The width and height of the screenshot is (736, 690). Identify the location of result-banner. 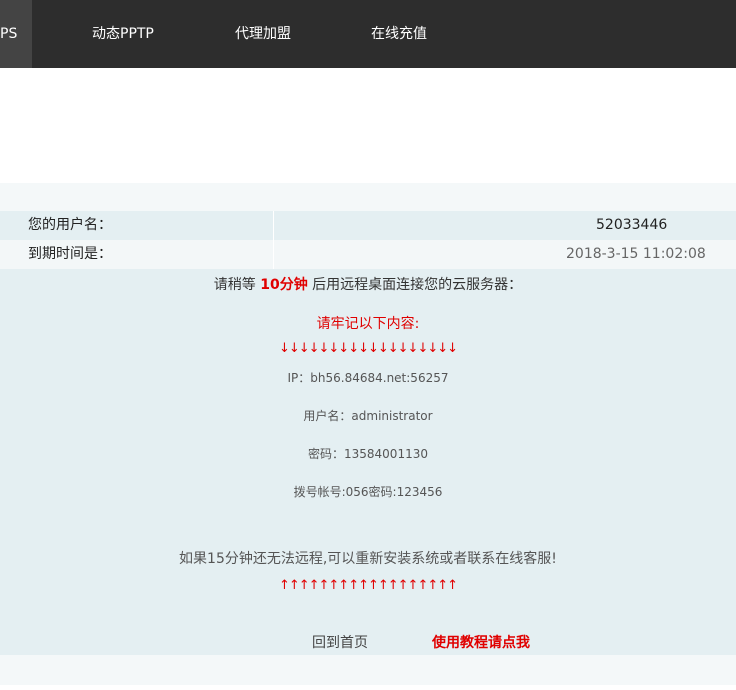
(368, 197).